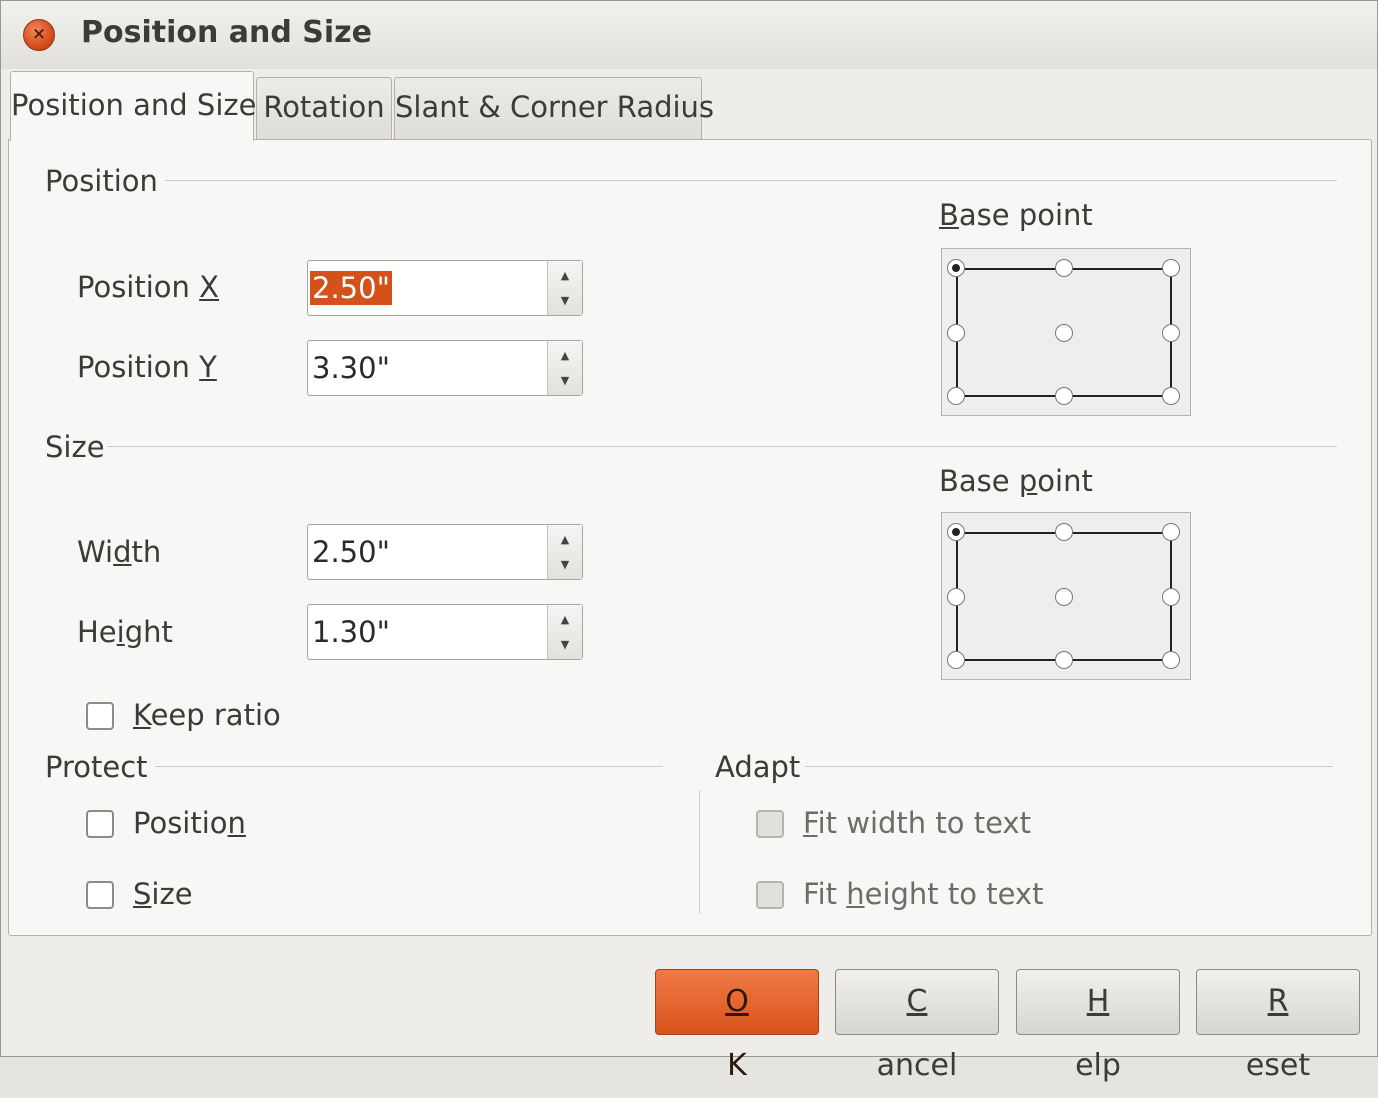  What do you see at coordinates (445, 288) in the screenshot?
I see `position-x-spinbox: 2.50" ▲ ▼` at bounding box center [445, 288].